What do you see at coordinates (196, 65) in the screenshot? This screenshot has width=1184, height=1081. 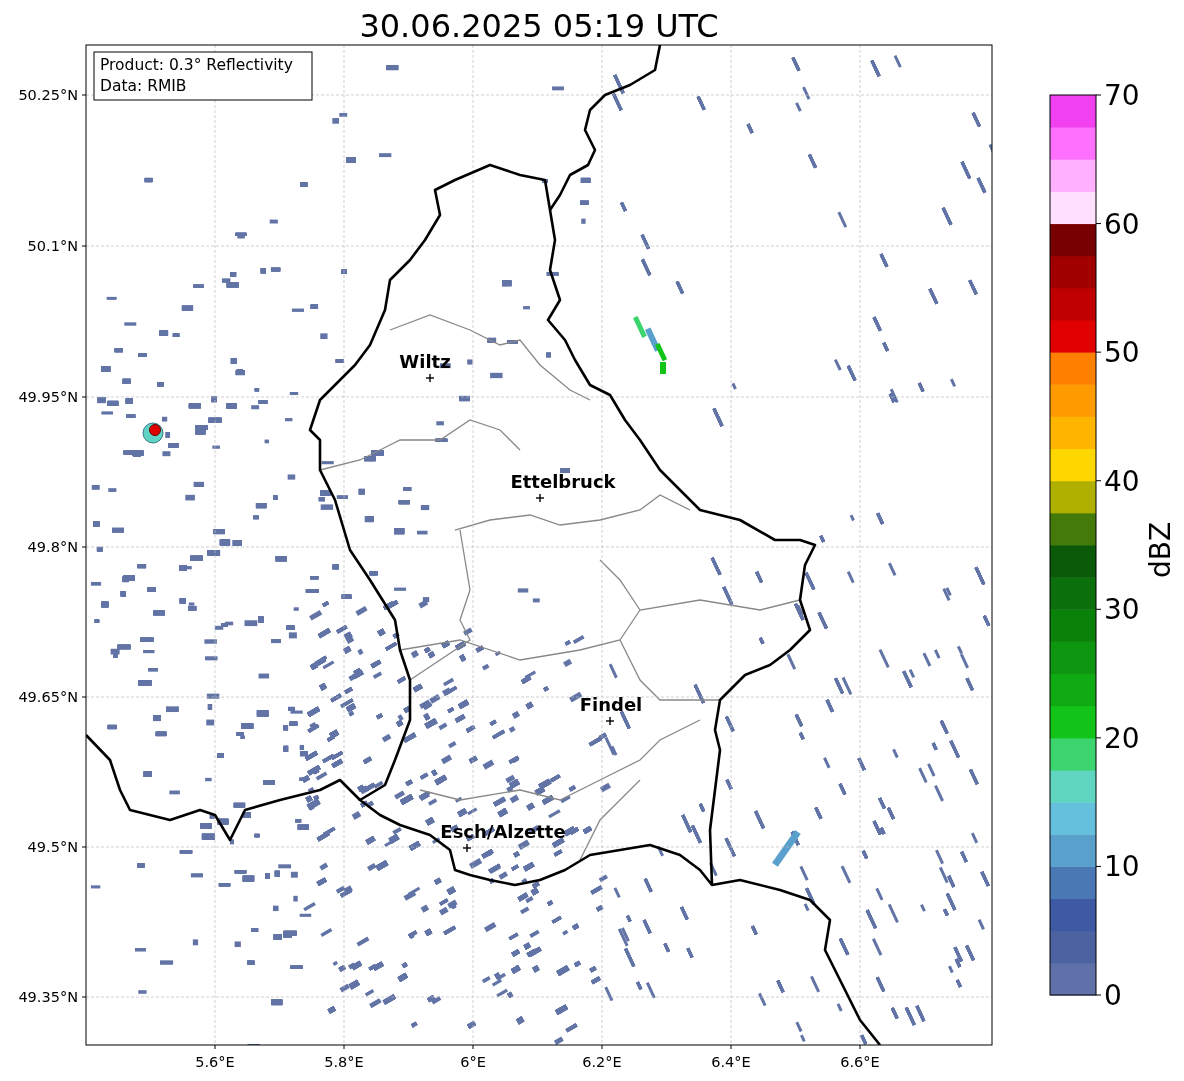 I see `info-text: Product: 0.3° Reflectivity` at bounding box center [196, 65].